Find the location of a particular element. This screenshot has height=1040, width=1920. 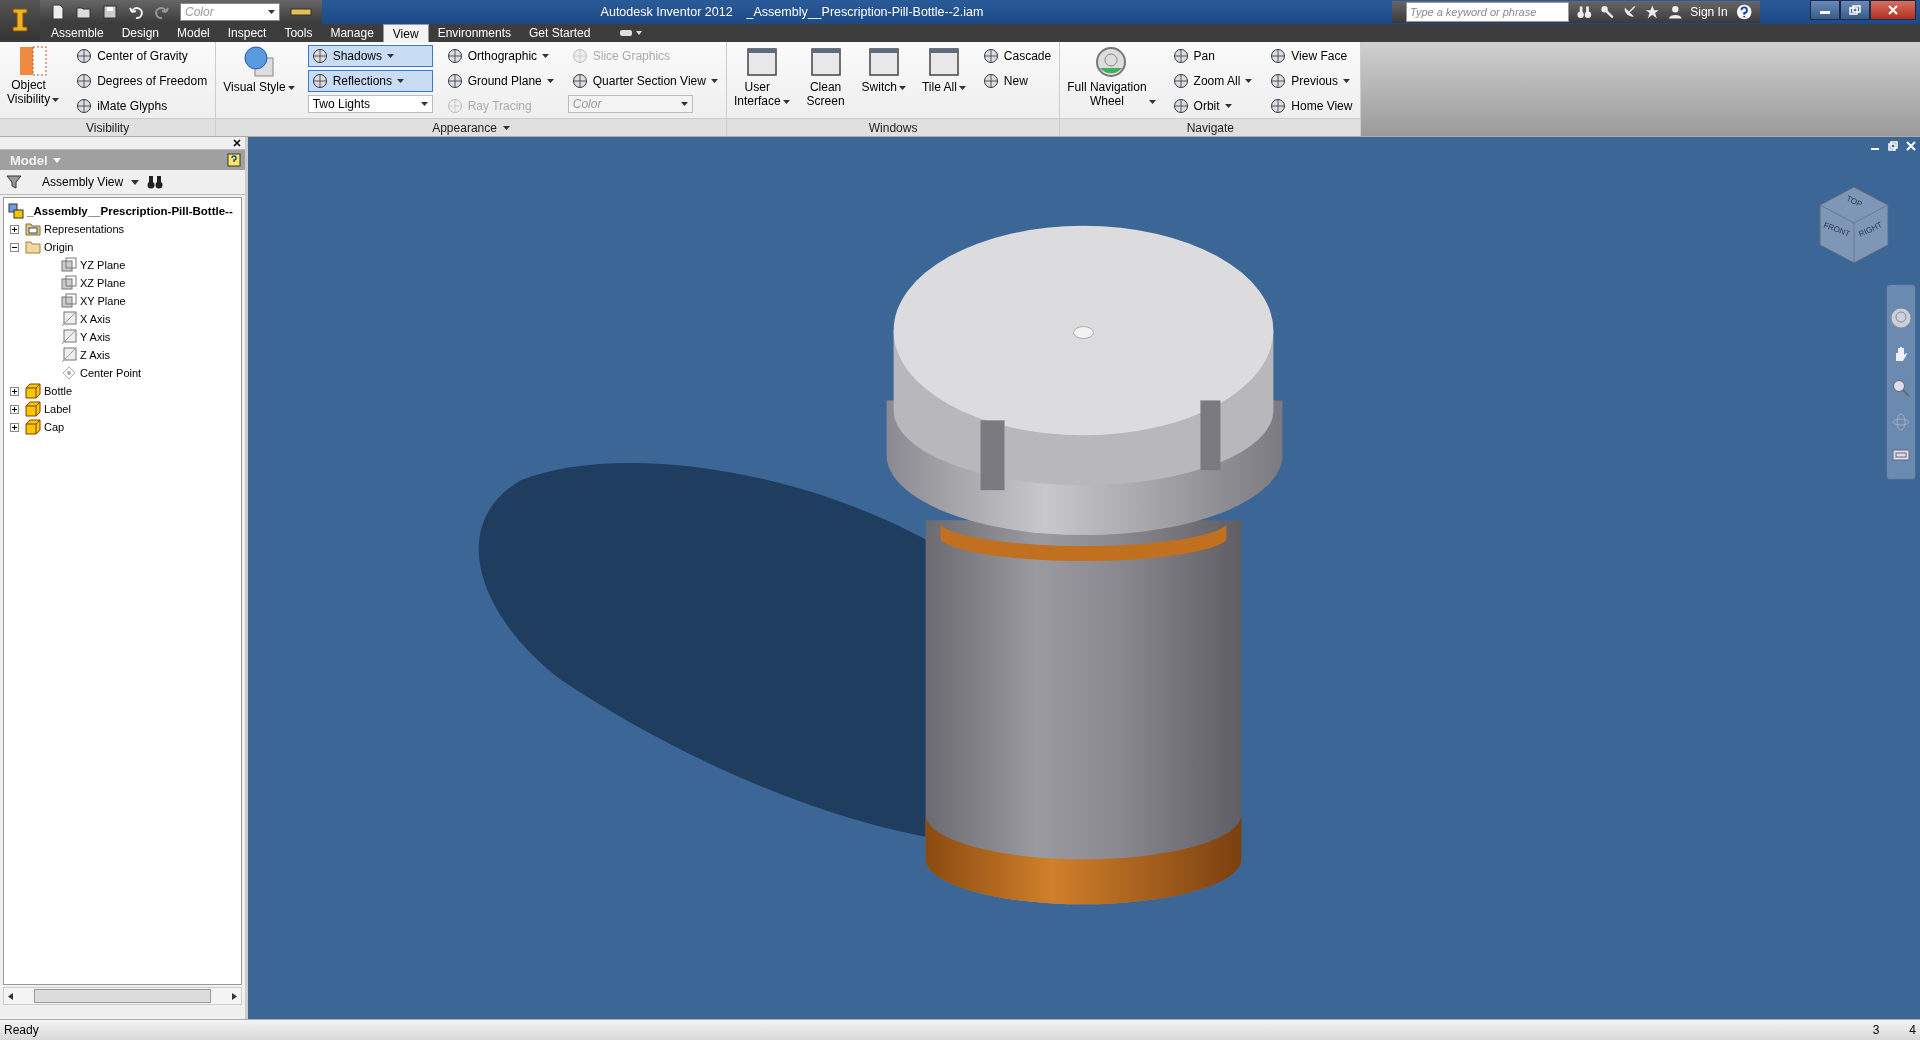

ribbon-button: Visual Style is located at coordinates (259, 70).